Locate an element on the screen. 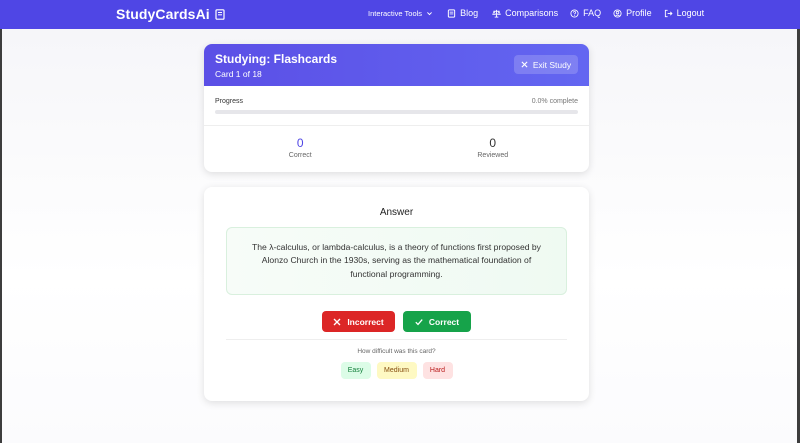  brand-name: StudyCardsAi is located at coordinates (163, 14).